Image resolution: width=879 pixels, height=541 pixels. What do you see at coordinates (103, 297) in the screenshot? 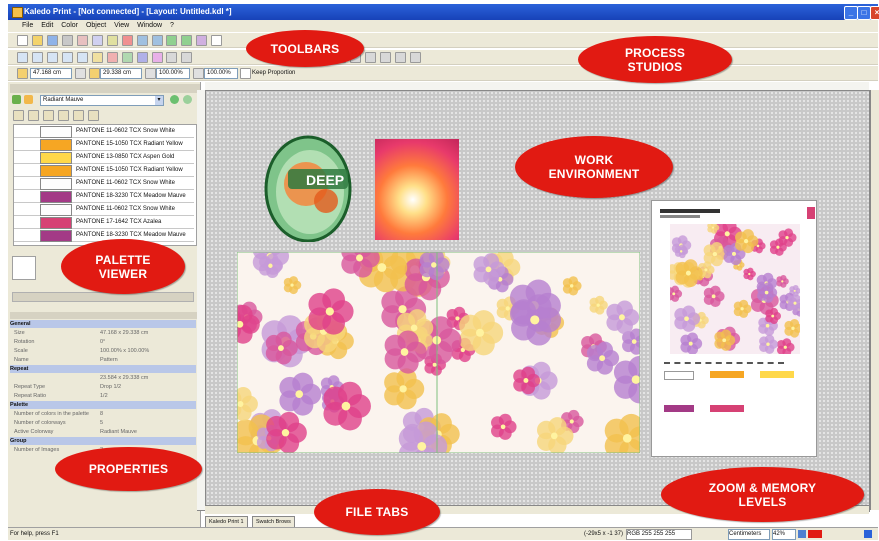
I see `palette-scrollbar` at bounding box center [103, 297].